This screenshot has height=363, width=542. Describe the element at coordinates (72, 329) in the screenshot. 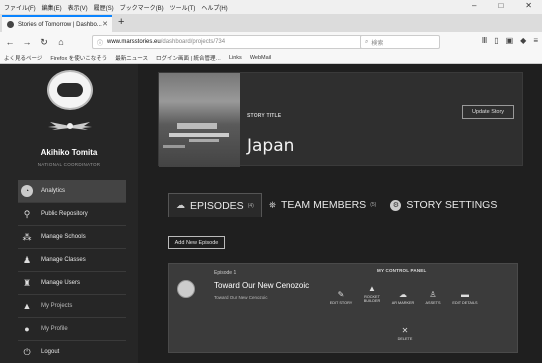

I see `sidebar-item-my-profile: ● My Profile` at that location.